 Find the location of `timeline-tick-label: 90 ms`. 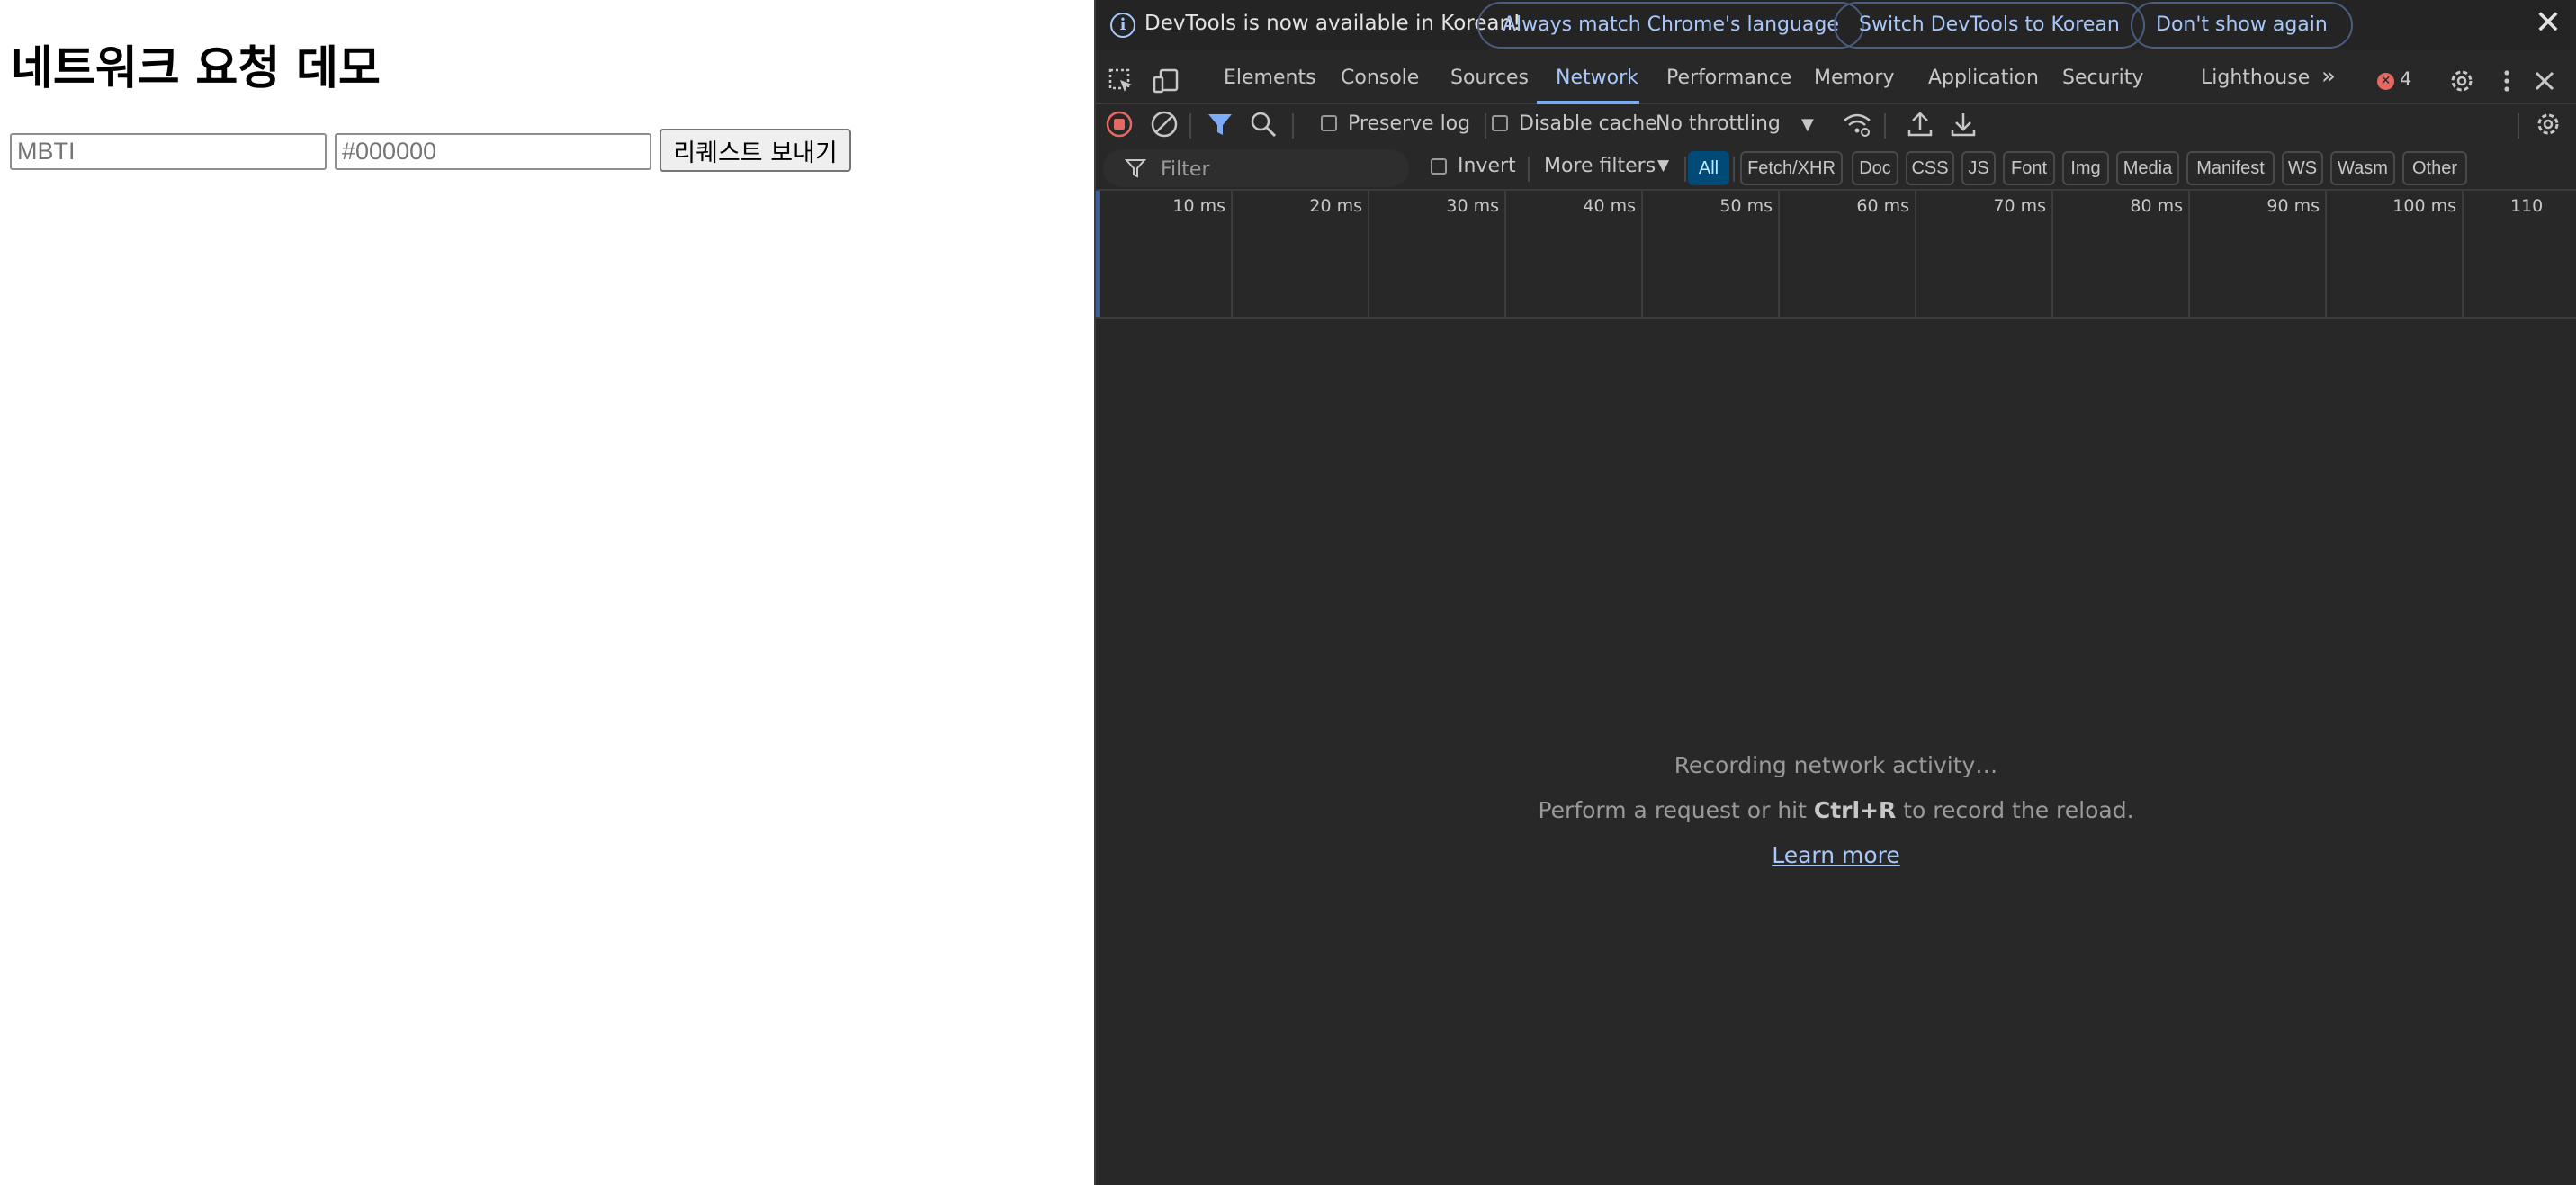

timeline-tick-label: 90 ms is located at coordinates (2293, 206).